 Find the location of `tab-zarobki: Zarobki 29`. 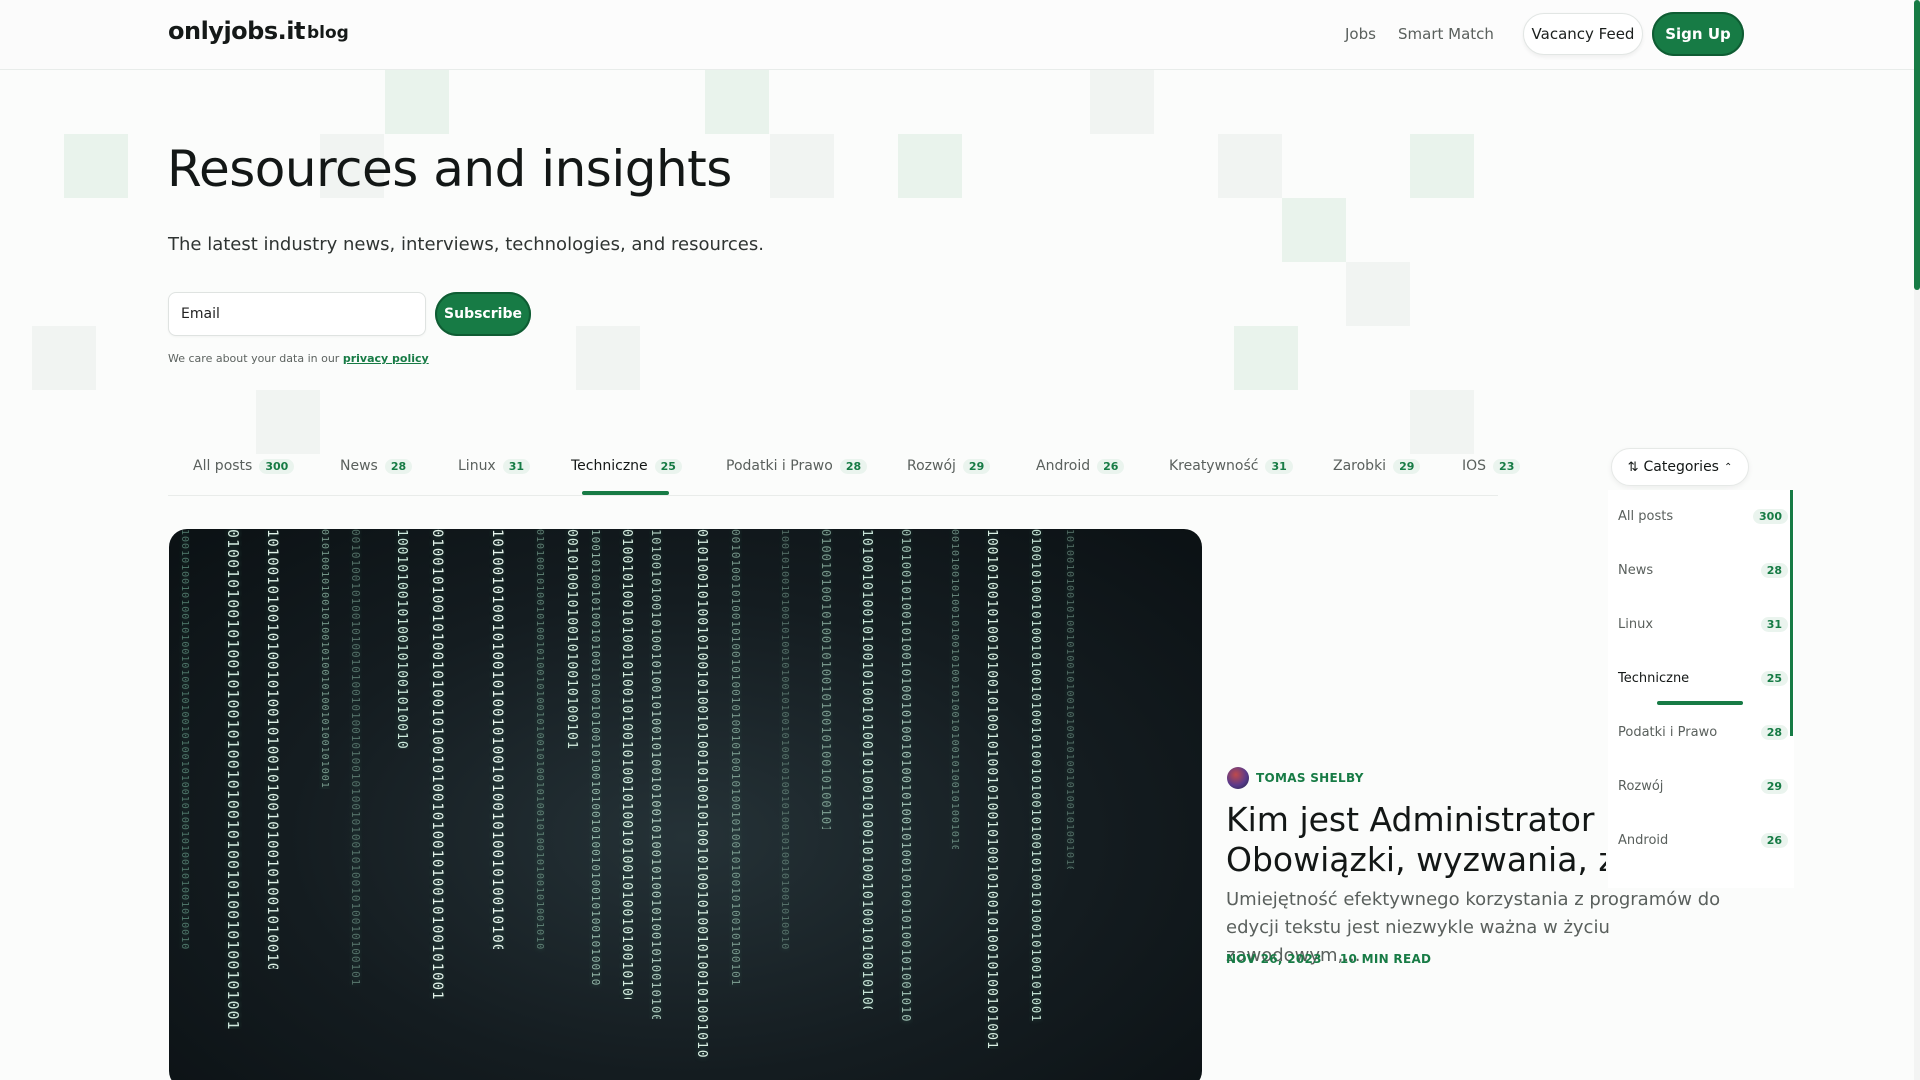

tab-zarobki: Zarobki 29 is located at coordinates (1377, 466).